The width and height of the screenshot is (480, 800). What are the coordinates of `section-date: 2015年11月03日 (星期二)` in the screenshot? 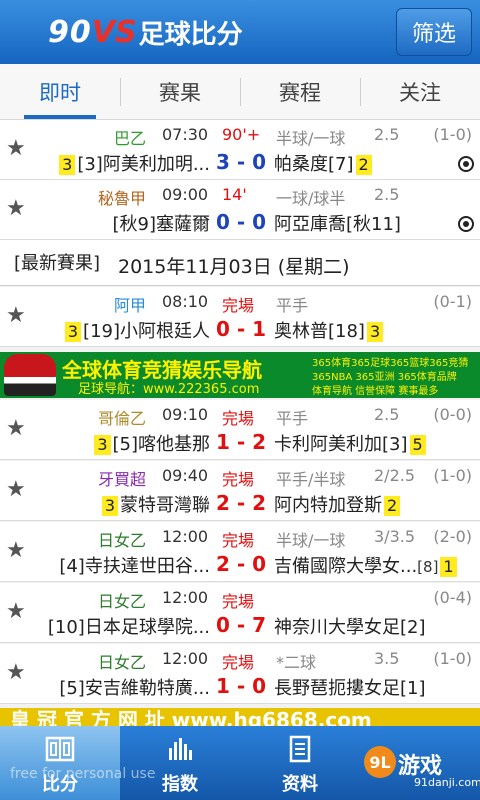 It's located at (234, 267).